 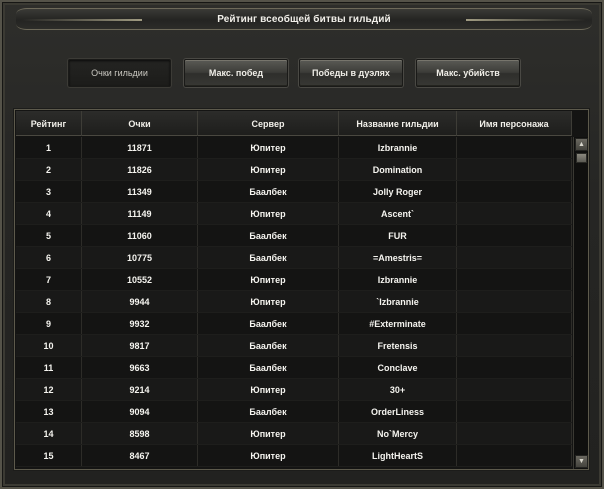 I want to click on cell-guild-name: #Exterminate, so click(x=398, y=323).